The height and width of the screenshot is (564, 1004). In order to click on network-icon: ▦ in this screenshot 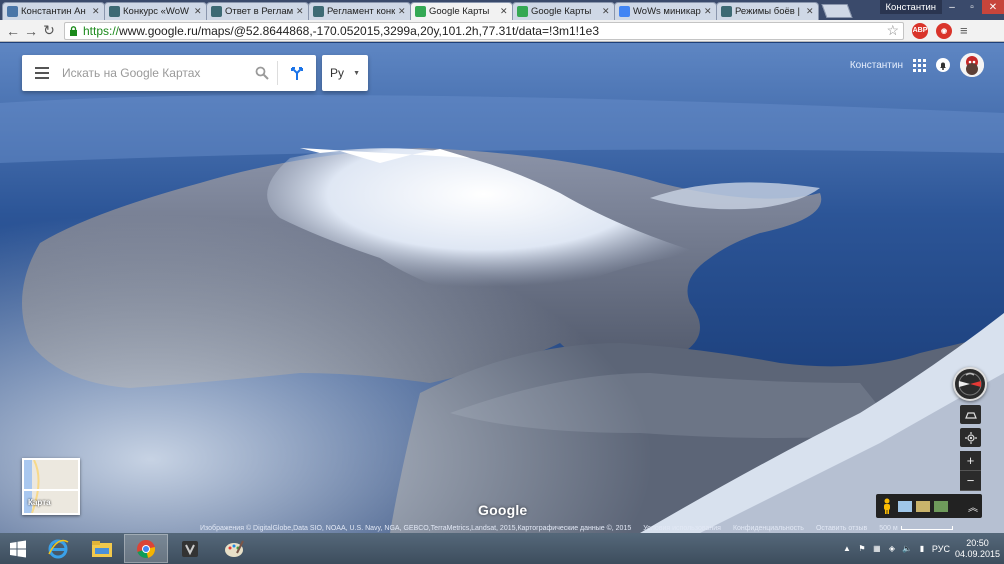, I will do `click(877, 549)`.